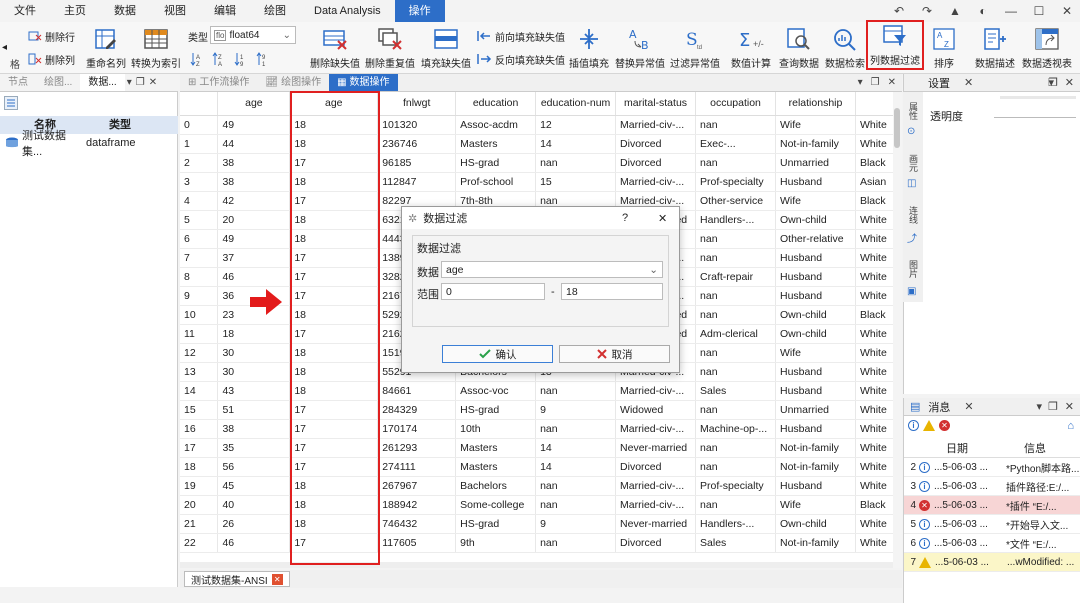  Describe the element at coordinates (51, 59) in the screenshot. I see `delete-col-button: 删除列` at that location.